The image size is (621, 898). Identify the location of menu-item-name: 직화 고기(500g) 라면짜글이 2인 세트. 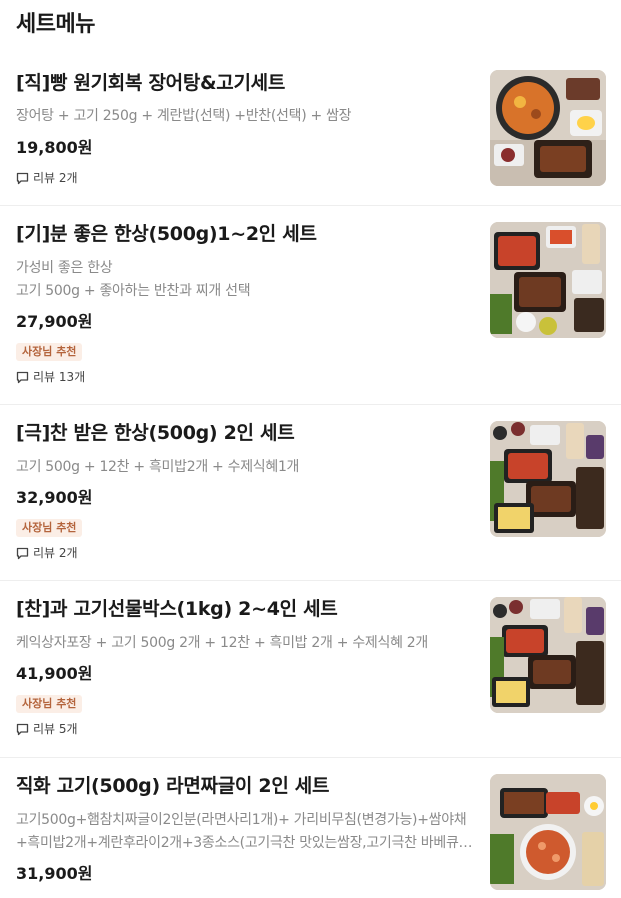
(172, 786).